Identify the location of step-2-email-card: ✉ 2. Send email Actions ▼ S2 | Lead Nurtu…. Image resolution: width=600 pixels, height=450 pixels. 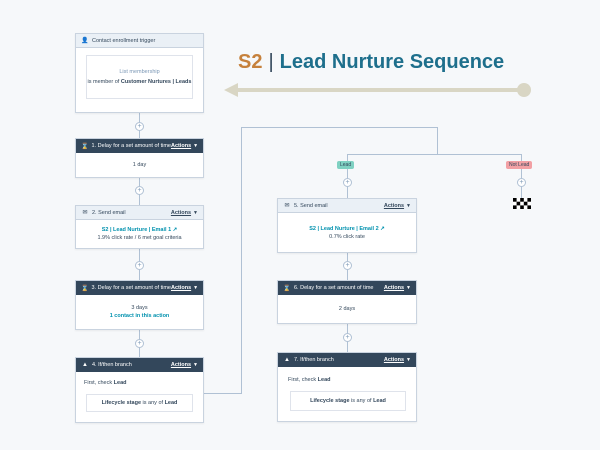
(139, 227).